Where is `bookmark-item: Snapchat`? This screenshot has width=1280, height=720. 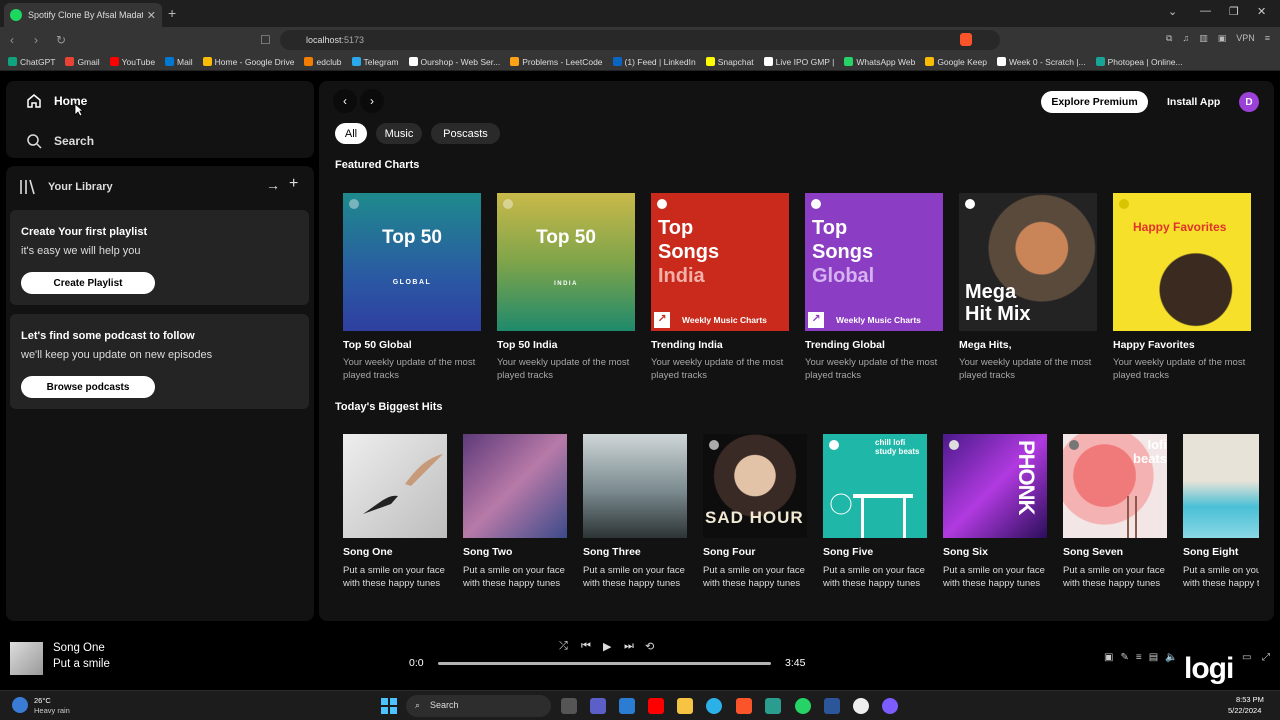
bookmark-item: Snapchat is located at coordinates (729, 62).